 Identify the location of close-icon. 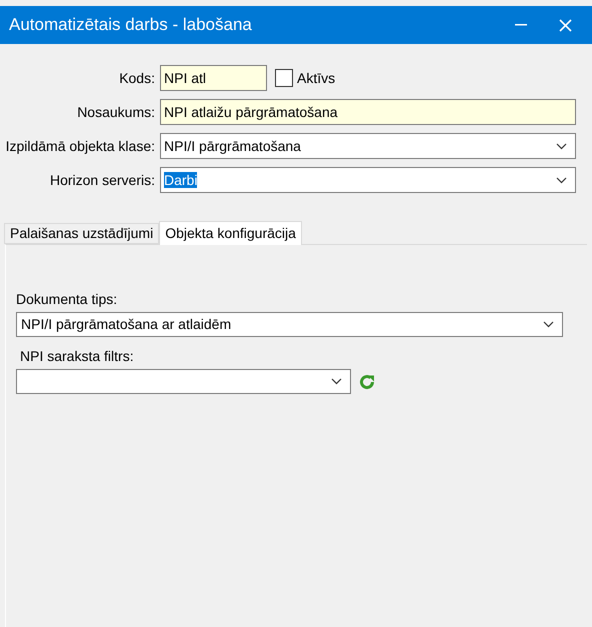
(565, 25).